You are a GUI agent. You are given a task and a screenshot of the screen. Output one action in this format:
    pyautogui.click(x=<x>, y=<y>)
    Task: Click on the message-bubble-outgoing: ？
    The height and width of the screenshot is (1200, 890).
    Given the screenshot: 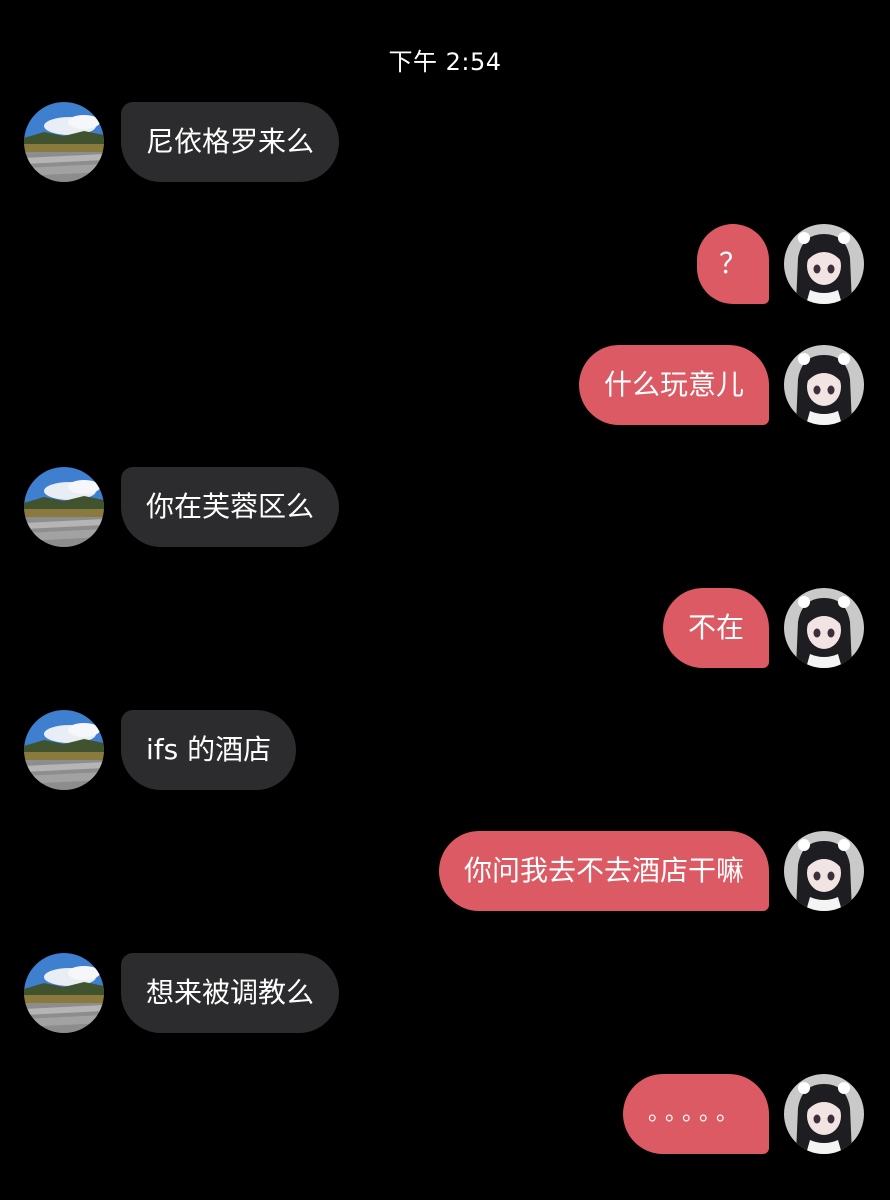 What is the action you would take?
    pyautogui.click(x=732, y=264)
    